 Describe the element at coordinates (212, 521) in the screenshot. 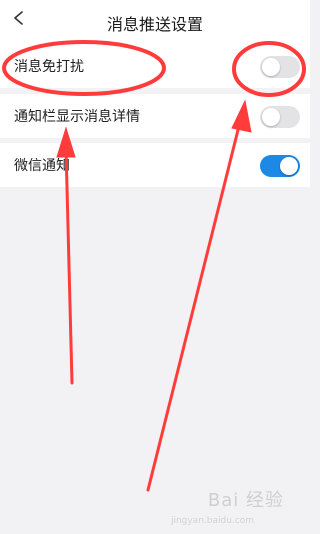

I see `watermark-url: jingyan.baidu.com` at that location.